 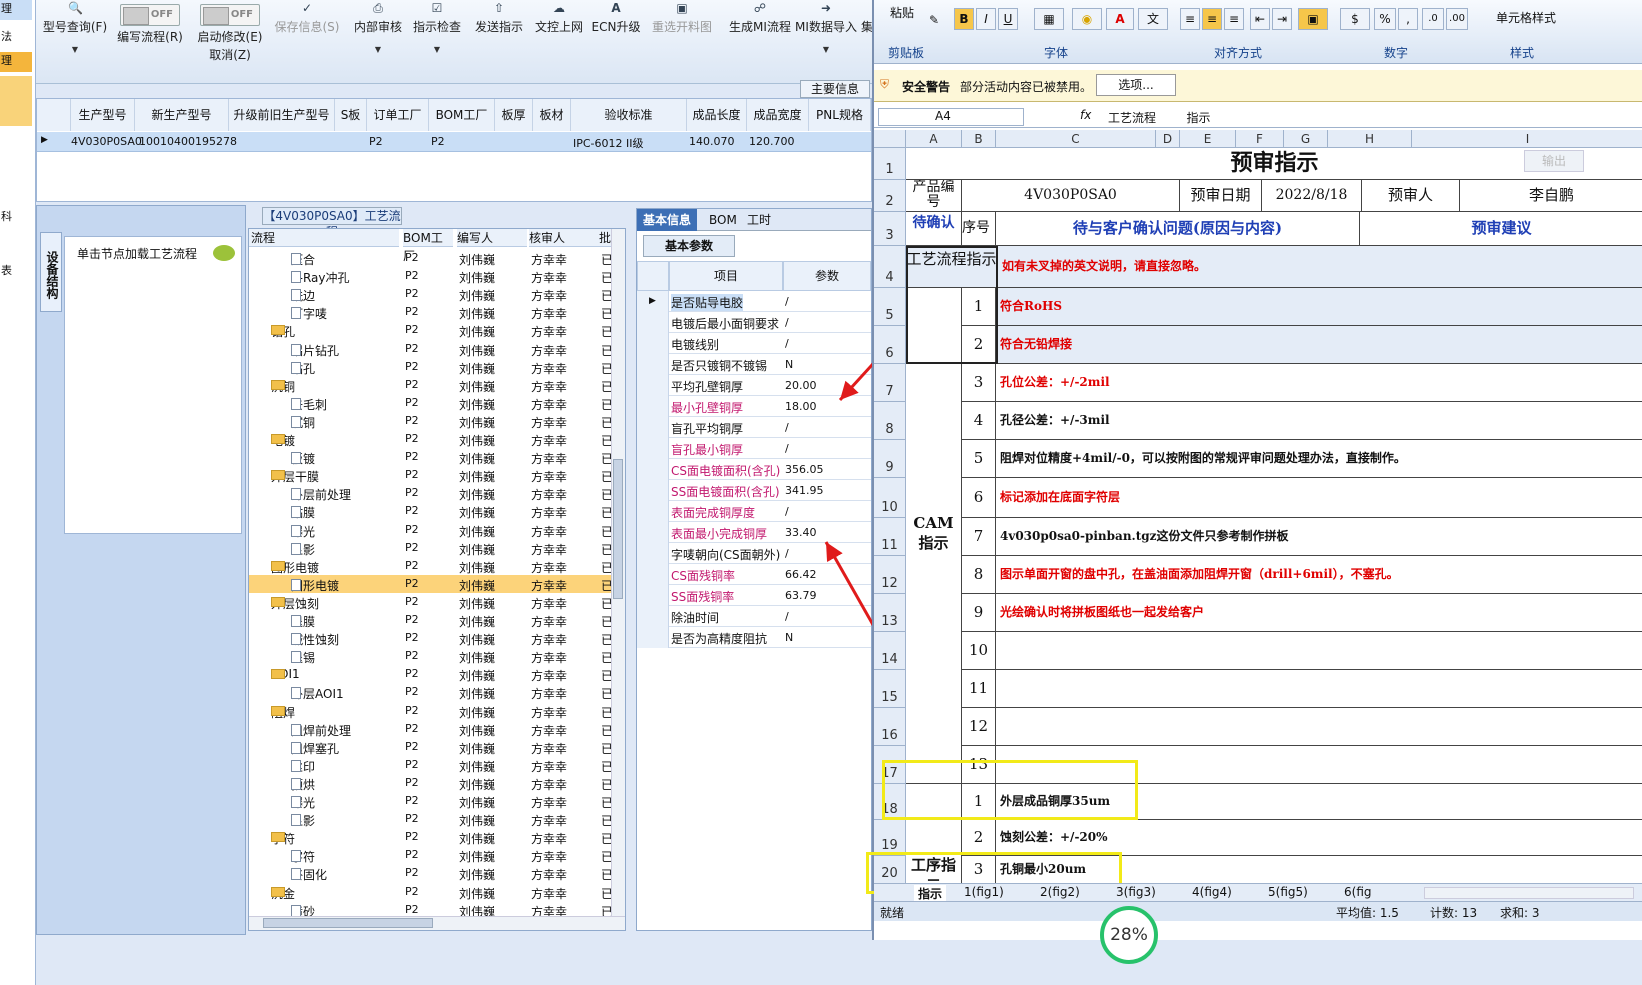 I want to click on bold-button: B, so click(x=964, y=19).